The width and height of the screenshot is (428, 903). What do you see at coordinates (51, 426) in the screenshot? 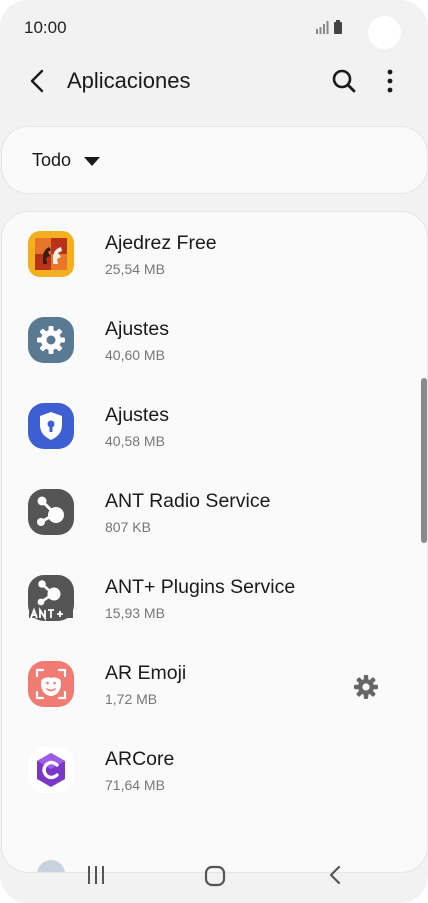
I see `shield-lock-app-icon` at bounding box center [51, 426].